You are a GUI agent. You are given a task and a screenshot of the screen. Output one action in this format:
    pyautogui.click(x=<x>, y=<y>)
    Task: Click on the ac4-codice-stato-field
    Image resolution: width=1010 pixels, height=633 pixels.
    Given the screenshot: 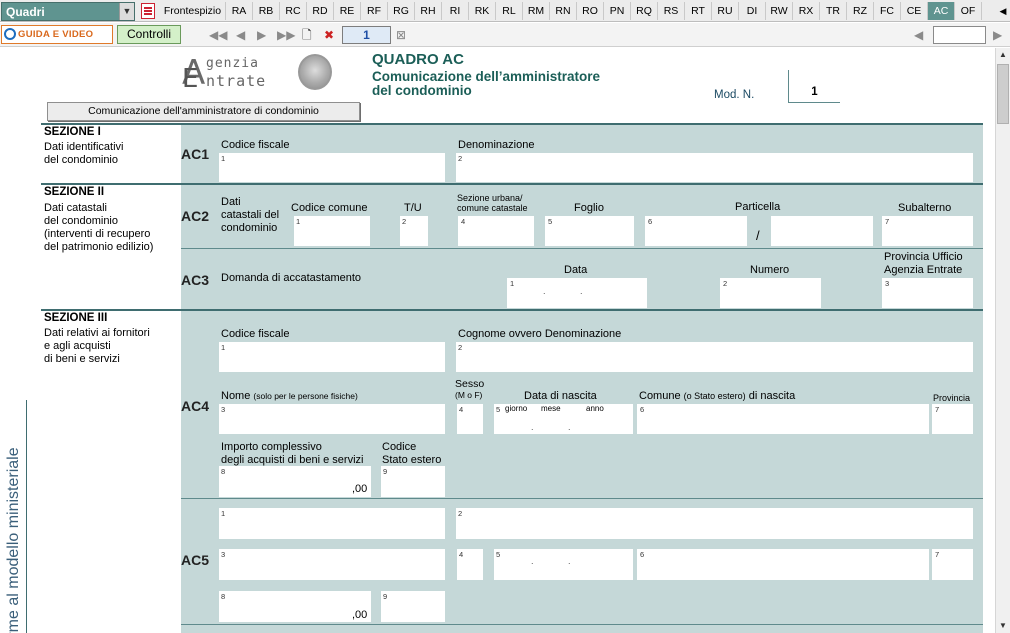 What is the action you would take?
    pyautogui.click(x=413, y=482)
    